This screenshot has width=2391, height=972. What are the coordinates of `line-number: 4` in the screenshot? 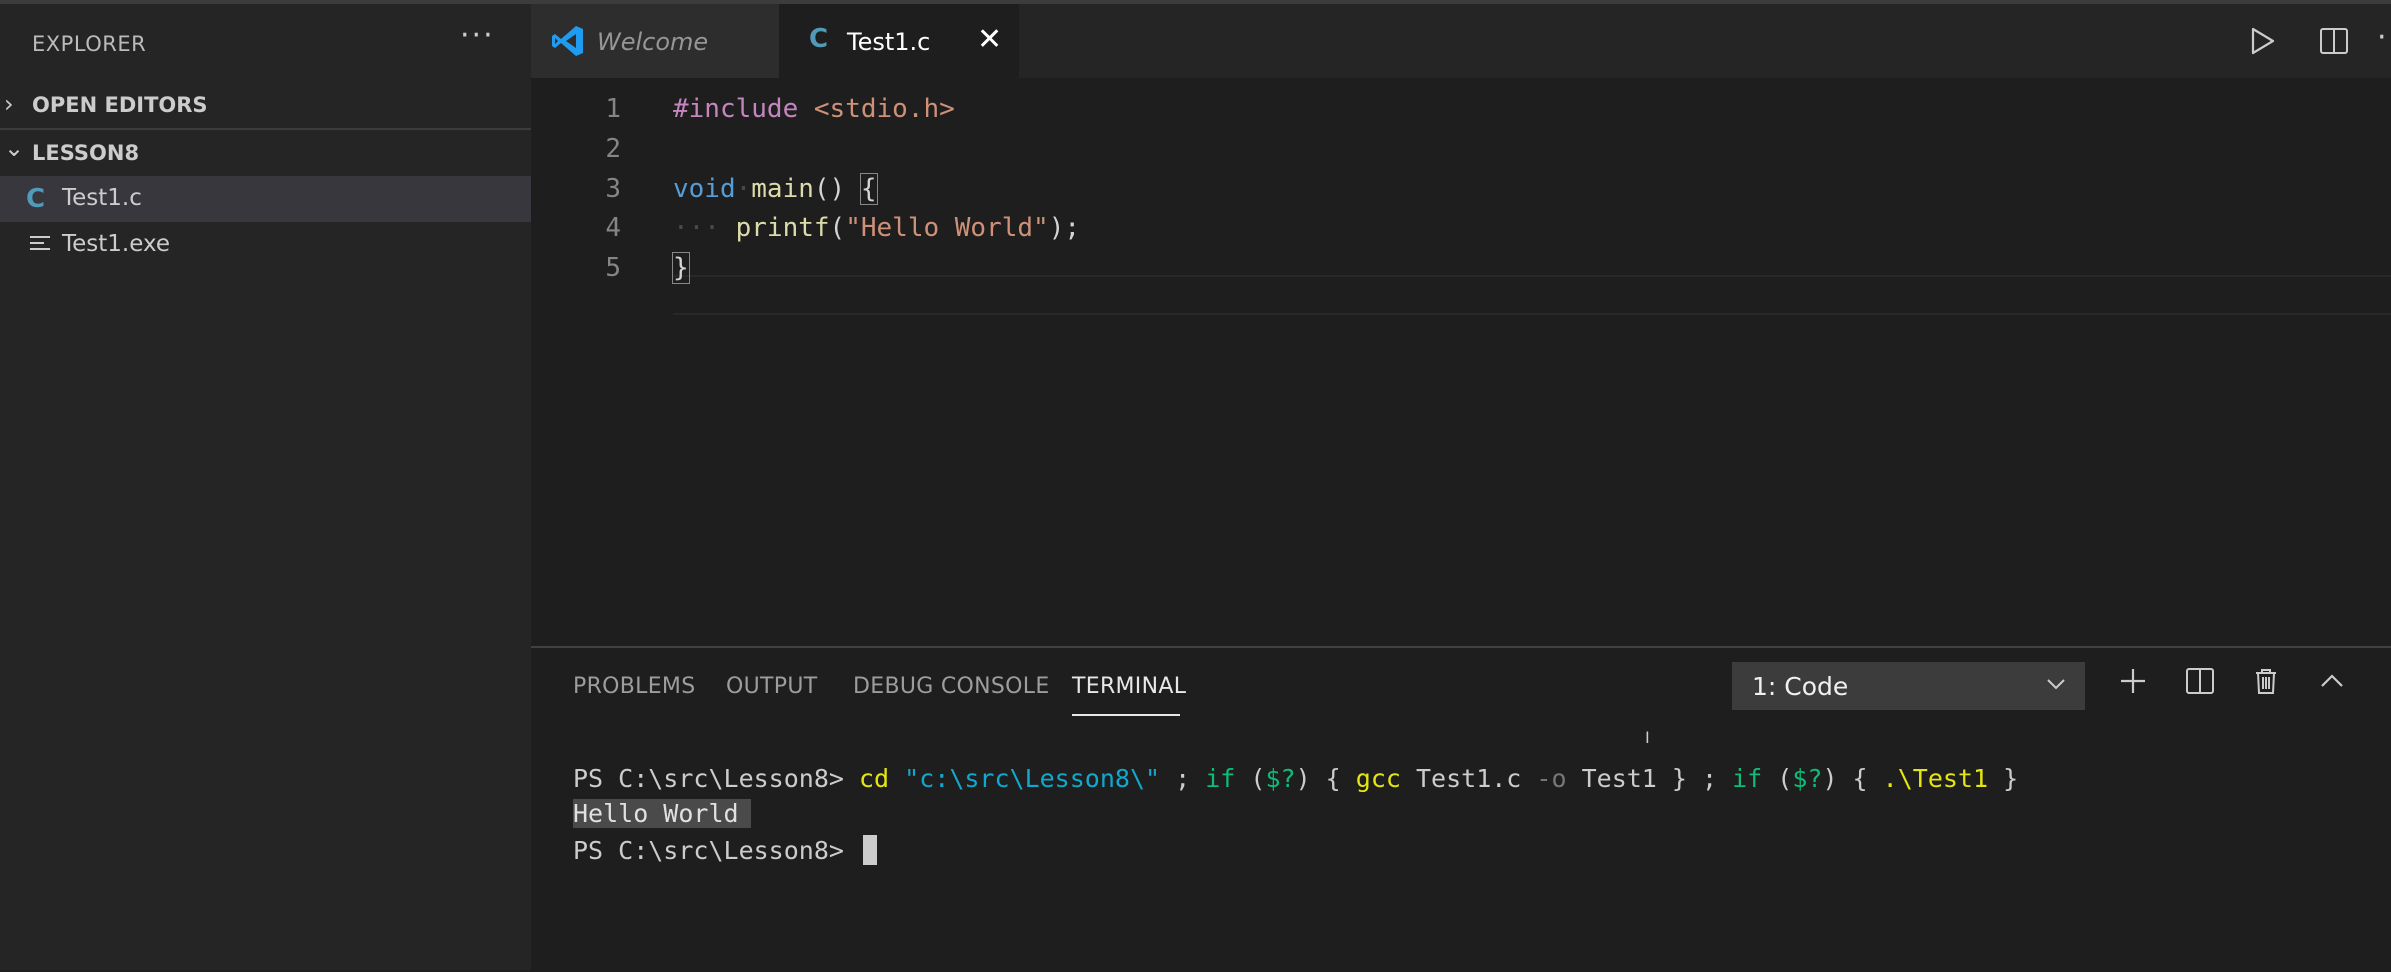 It's located at (613, 228).